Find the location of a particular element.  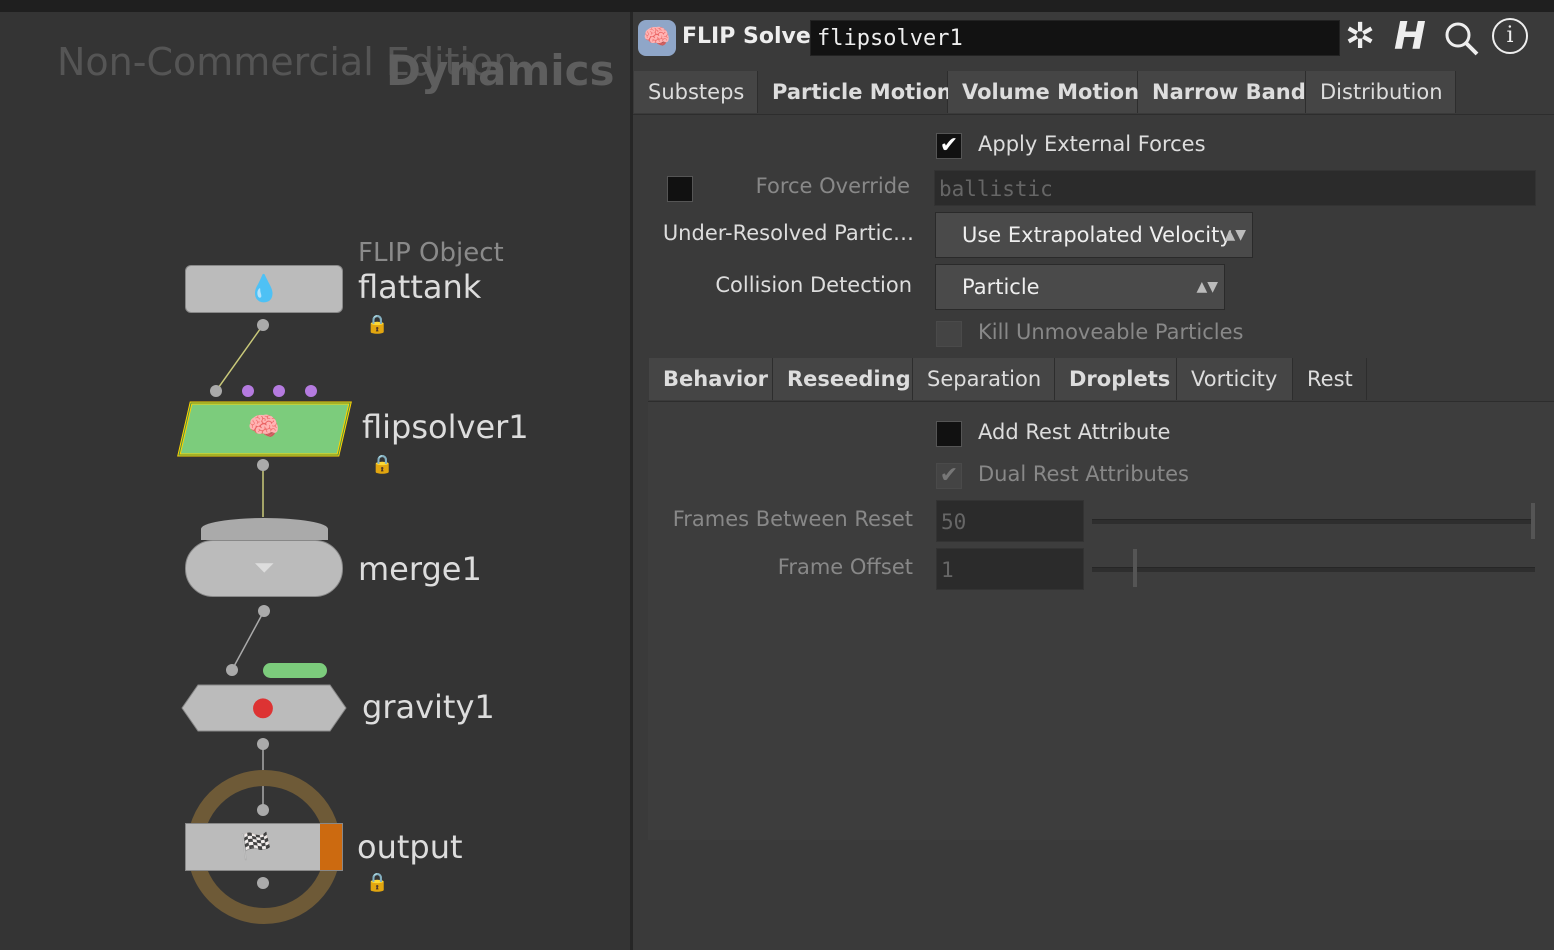

node-output: 🏁 is located at coordinates (264, 847).